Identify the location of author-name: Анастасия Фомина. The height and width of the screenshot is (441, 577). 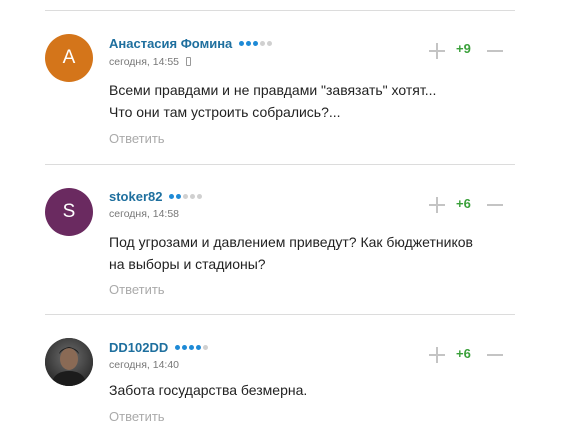
(170, 43).